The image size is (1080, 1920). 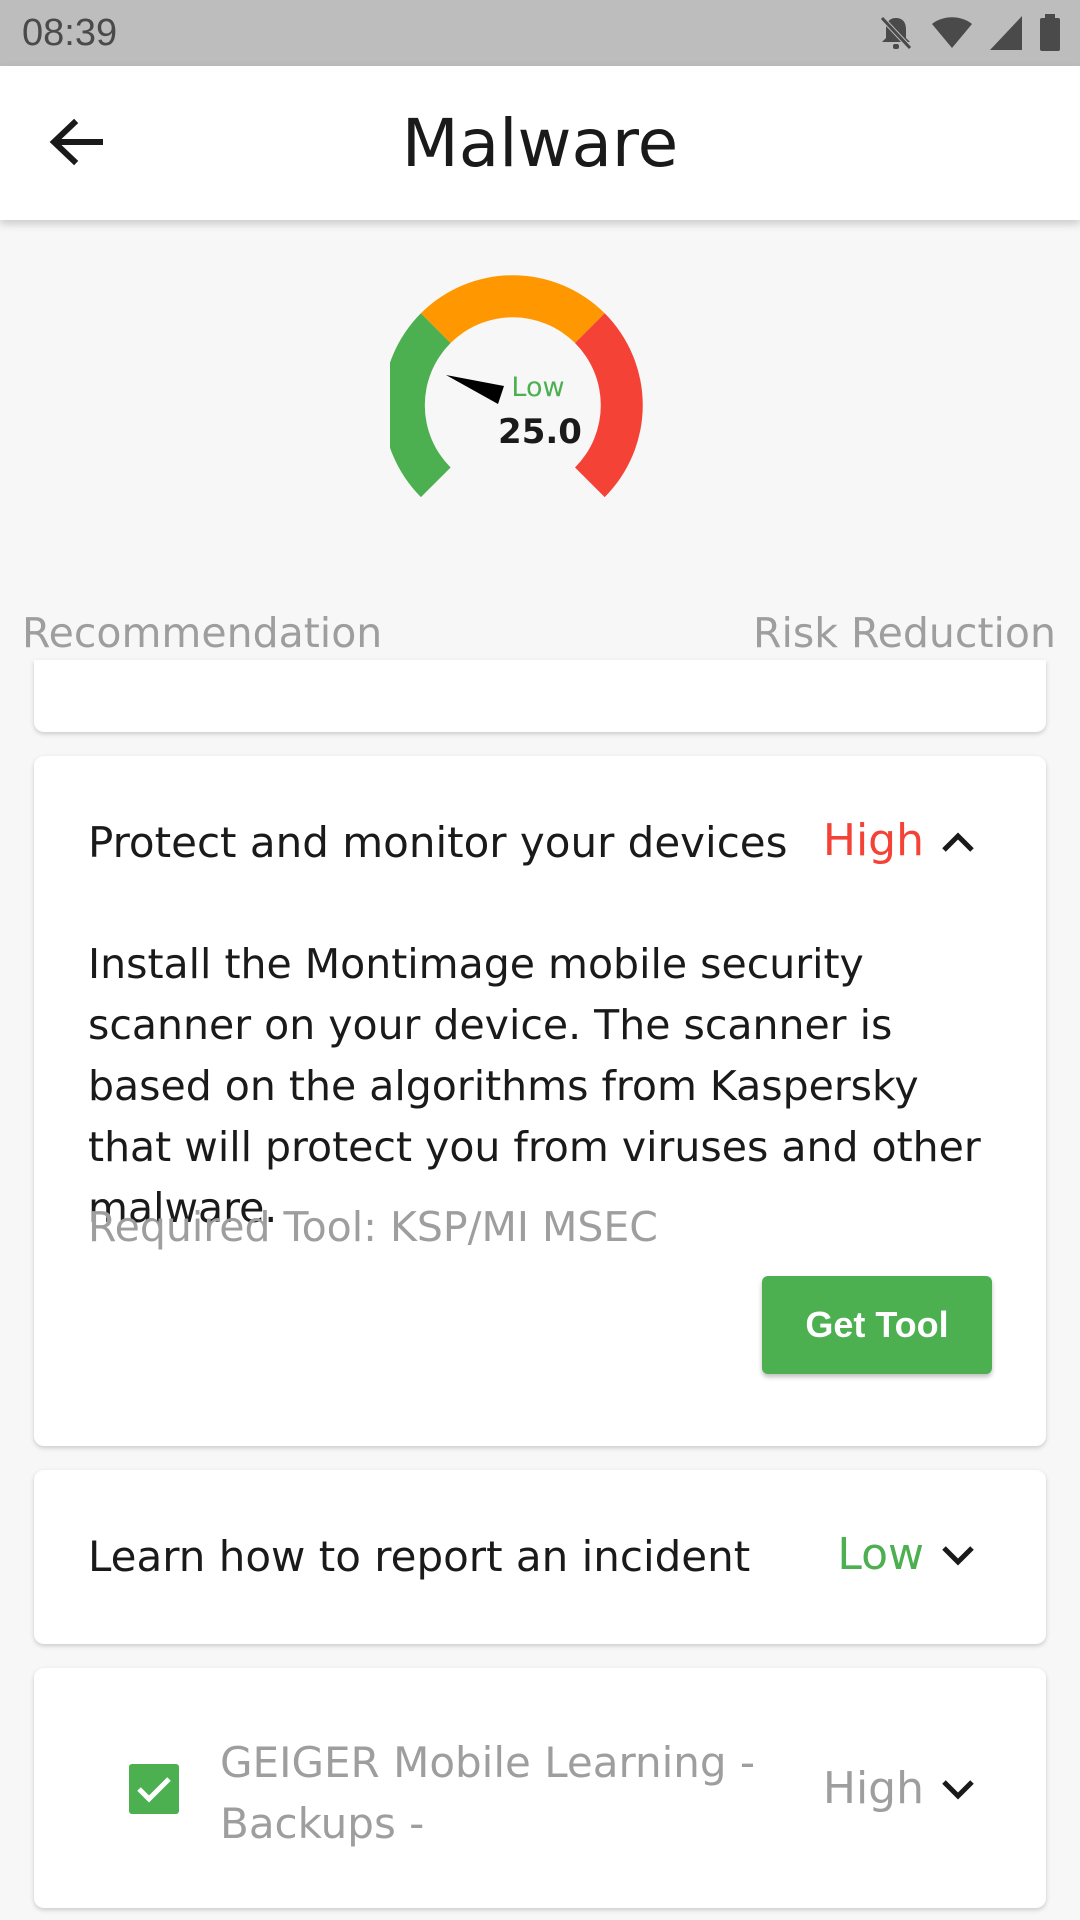 I want to click on risk-reduction-header: Risk Reduction, so click(x=904, y=633).